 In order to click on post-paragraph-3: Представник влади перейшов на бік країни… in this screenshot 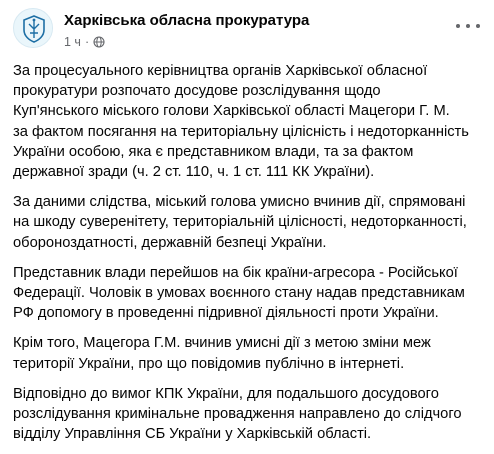, I will do `click(239, 293)`.